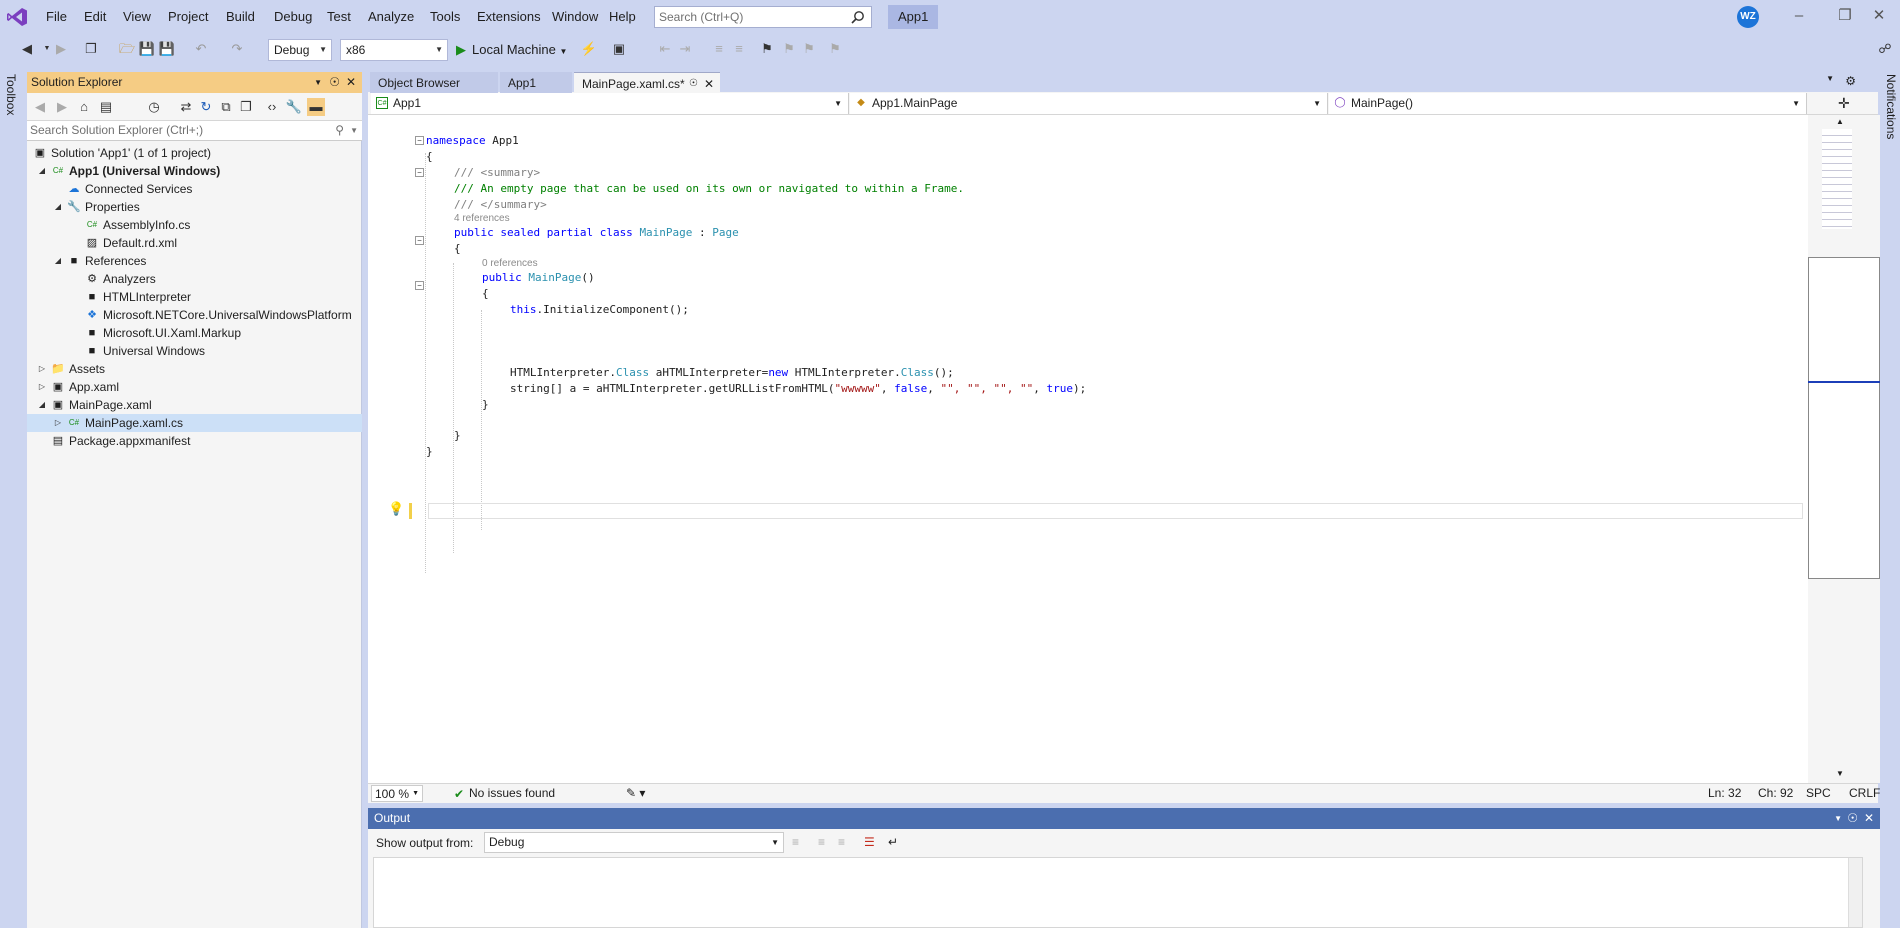 This screenshot has width=1900, height=928. I want to click on tree-item: ◢ ▣ MainPage.xaml, so click(194, 405).